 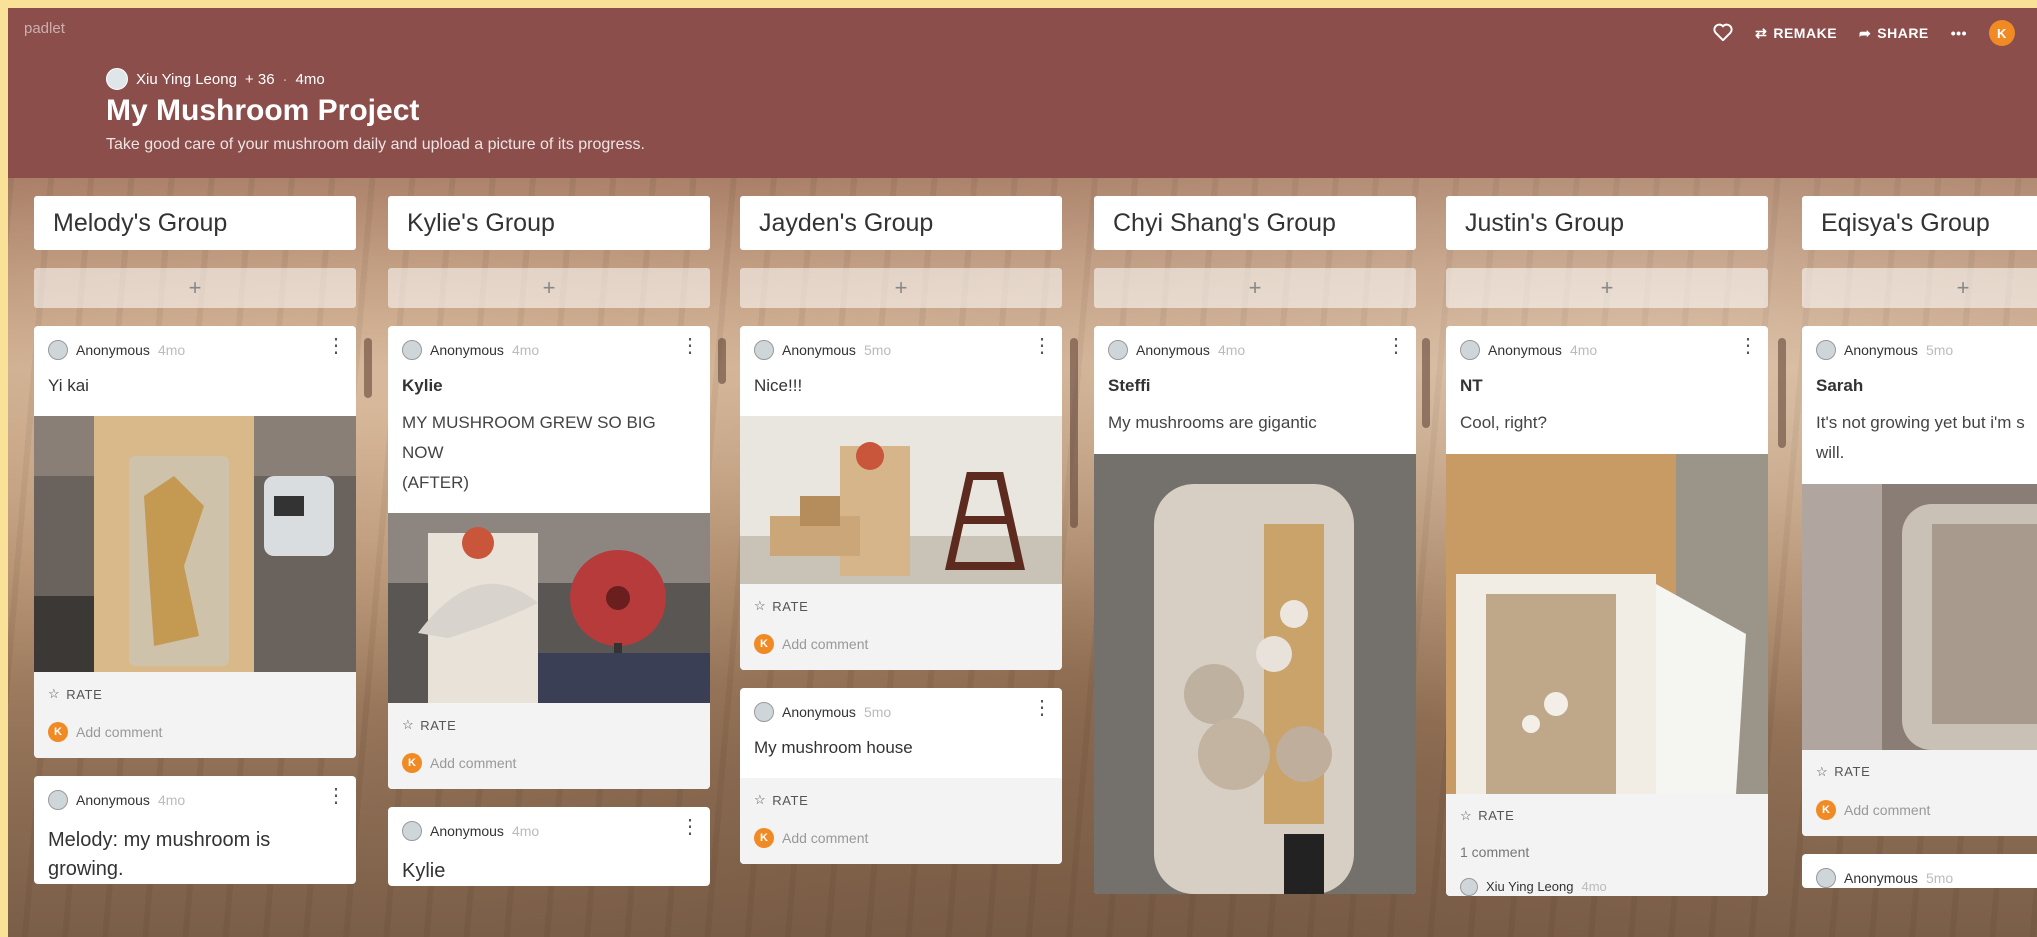 I want to click on post-body-line: It's not growing yet but i'm s, so click(x=1920, y=422).